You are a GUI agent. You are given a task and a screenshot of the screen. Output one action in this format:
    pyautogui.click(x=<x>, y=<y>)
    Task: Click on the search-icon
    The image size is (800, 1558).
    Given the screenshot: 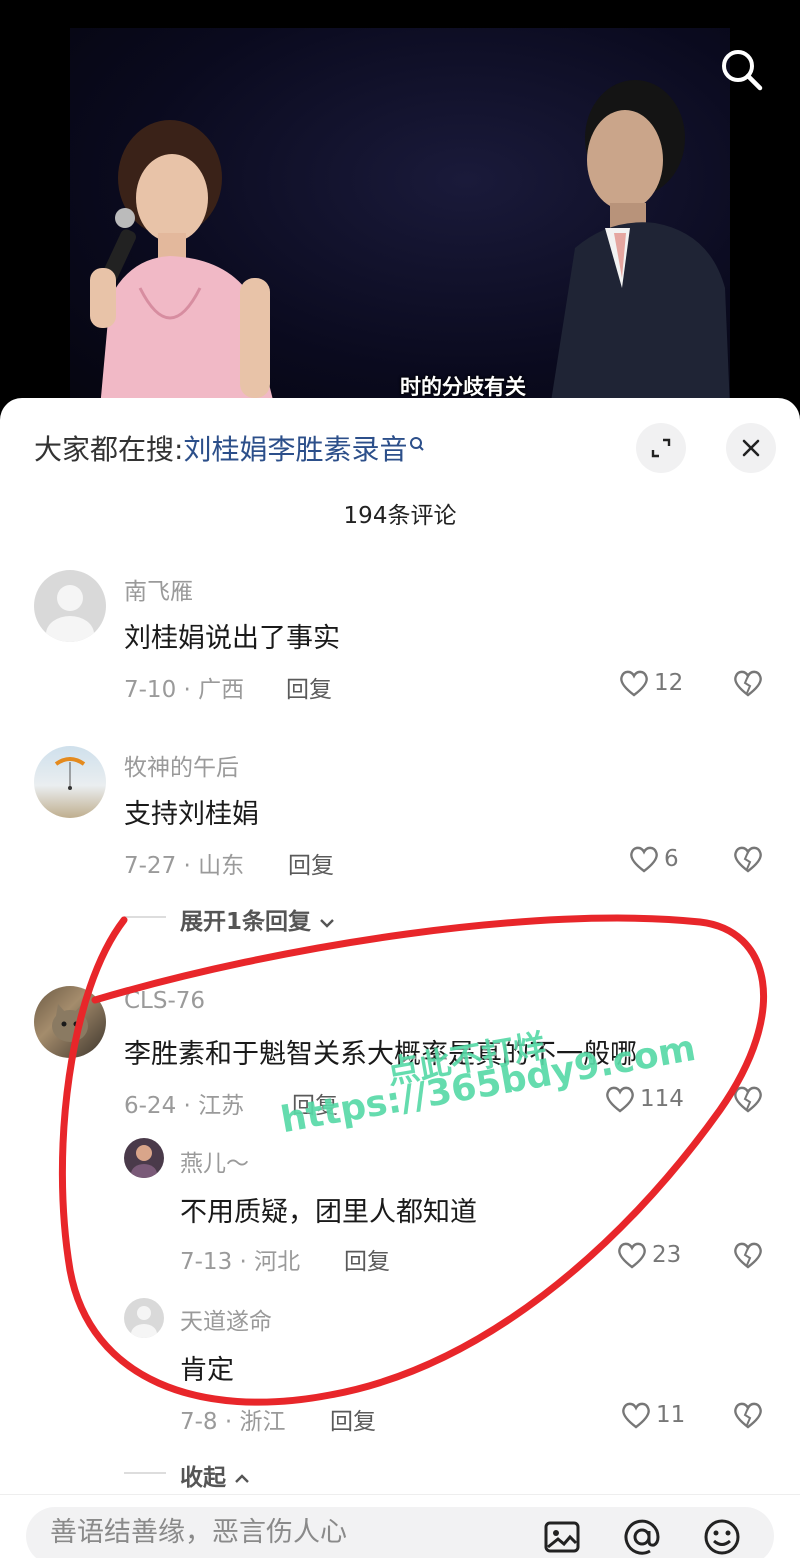 What is the action you would take?
    pyautogui.click(x=742, y=70)
    